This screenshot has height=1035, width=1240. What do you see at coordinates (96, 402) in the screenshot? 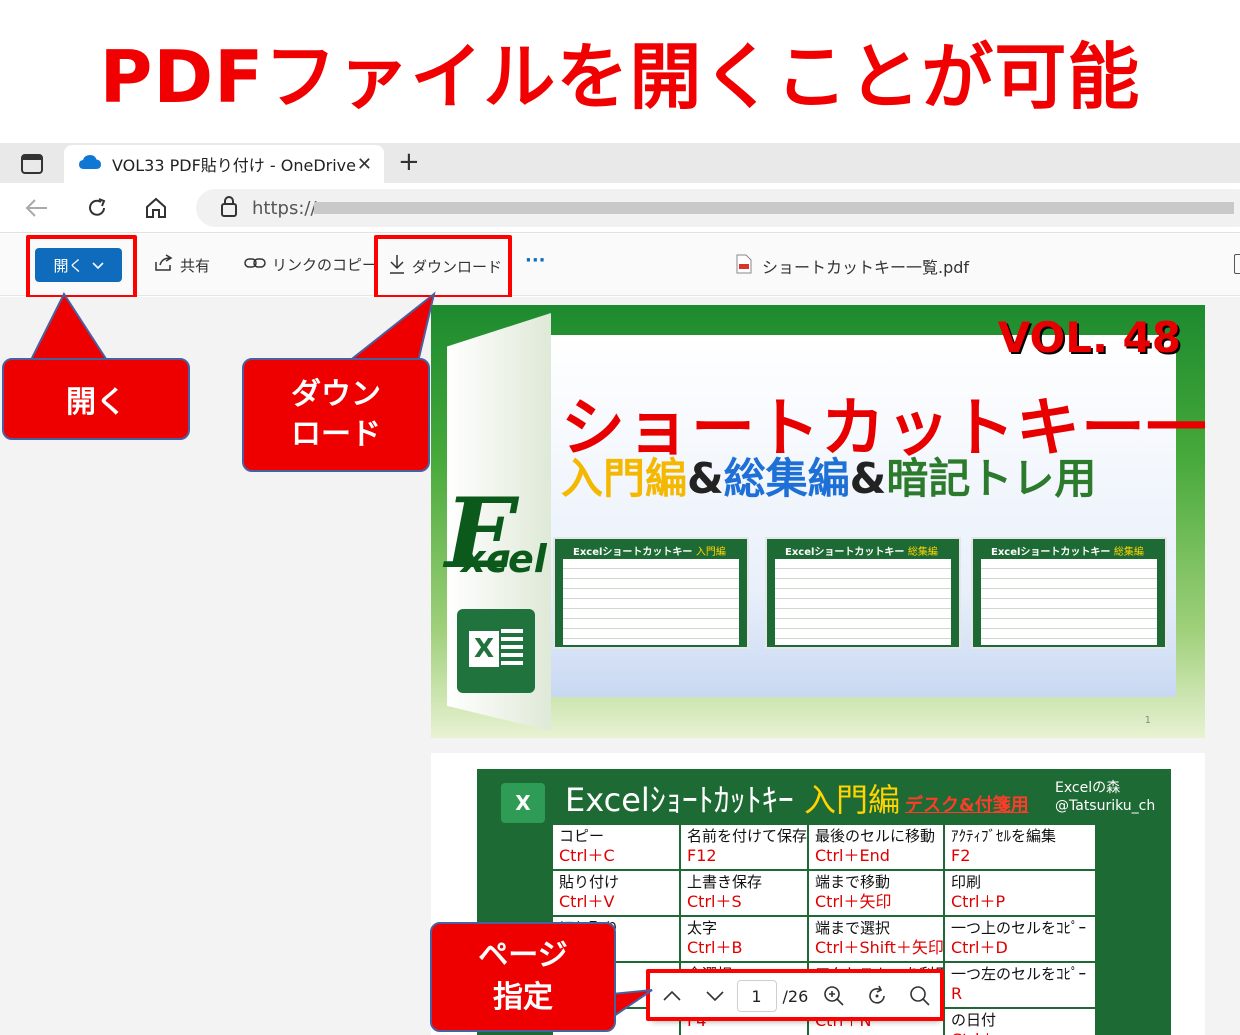
I see `open-callout-label: 開く` at bounding box center [96, 402].